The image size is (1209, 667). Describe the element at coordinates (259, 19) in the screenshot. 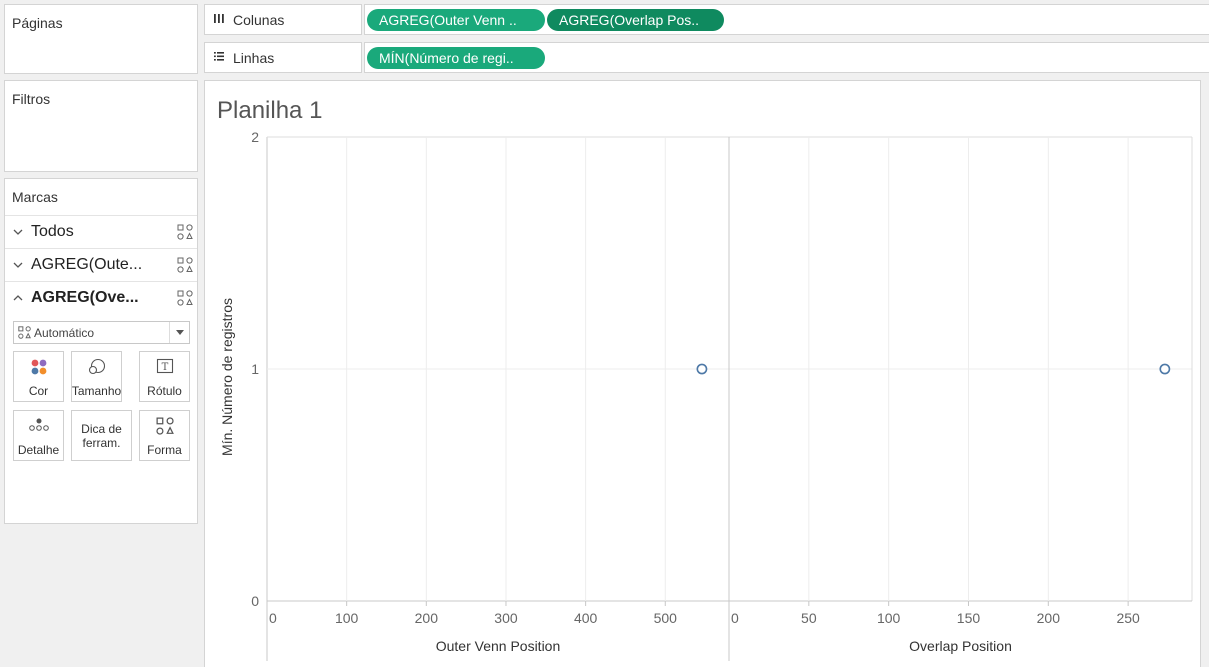

I see `columns-shelf-title: Colunas` at that location.